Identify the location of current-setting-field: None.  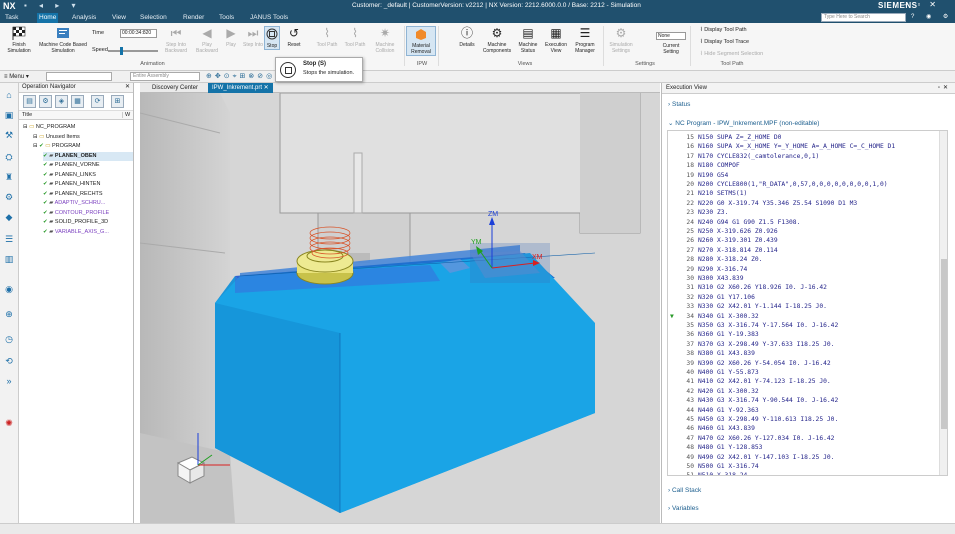
(671, 36).